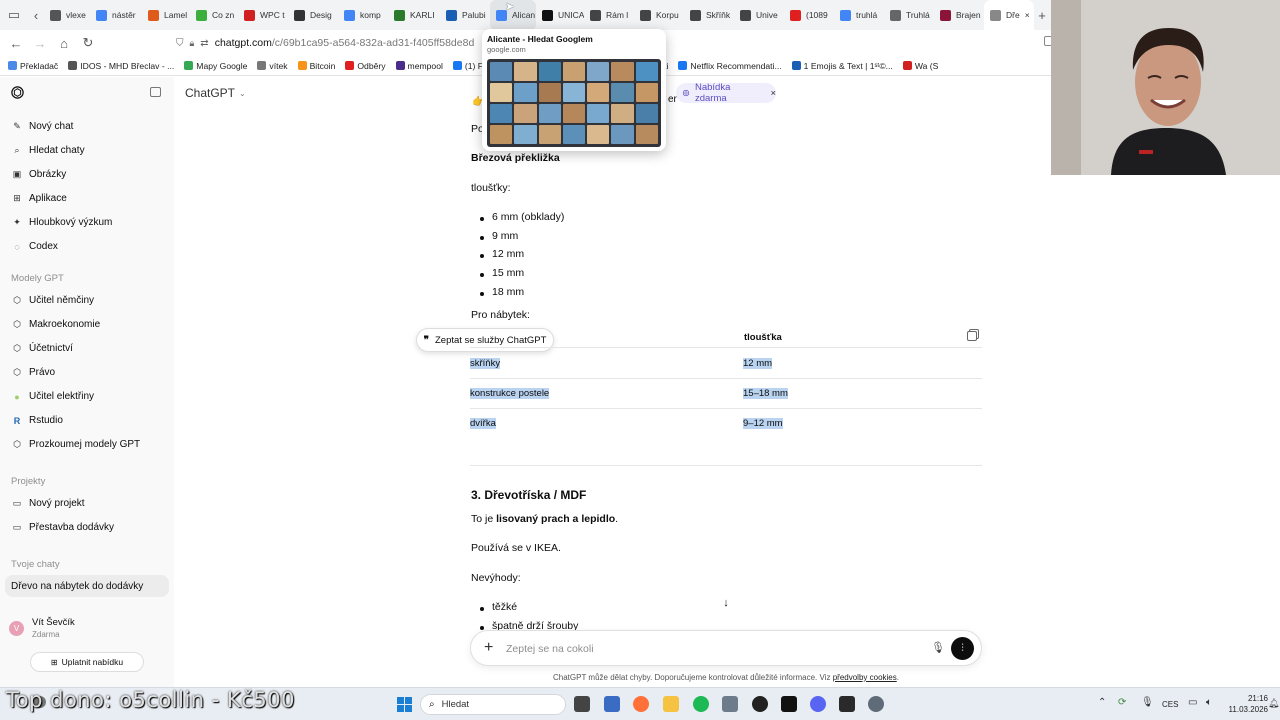 This screenshot has width=1280, height=720. Describe the element at coordinates (1170, 704) in the screenshot. I see `language-indicator: CES` at that location.